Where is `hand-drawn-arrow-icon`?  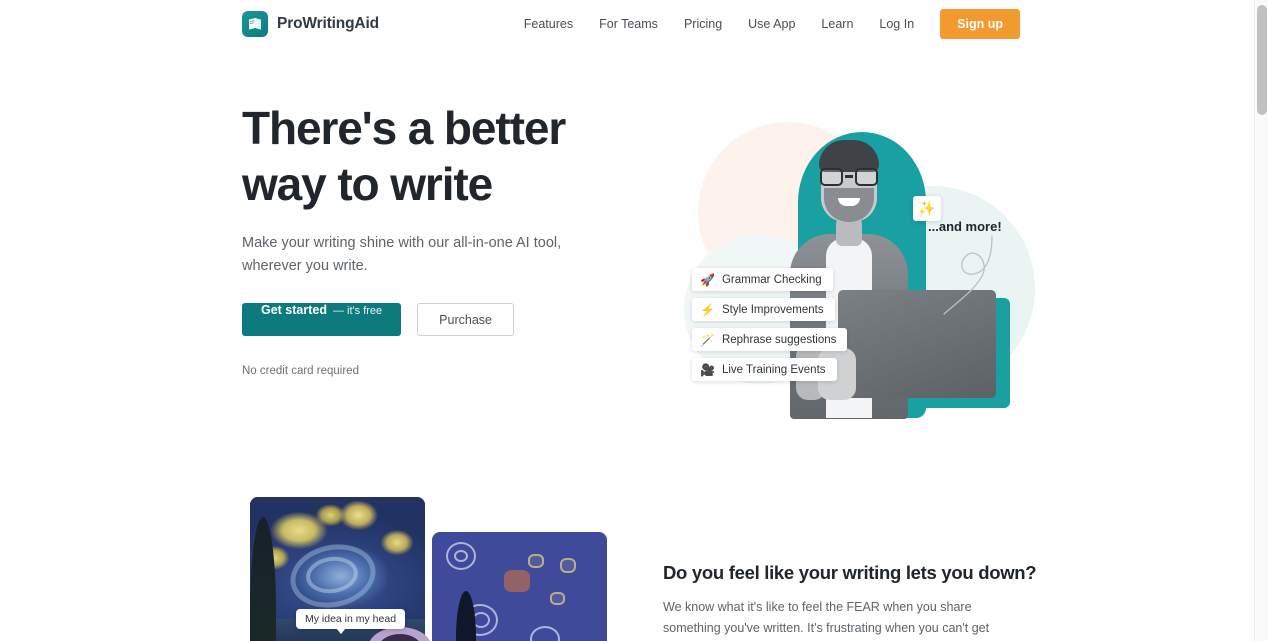
hand-drawn-arrow-icon is located at coordinates (968, 275).